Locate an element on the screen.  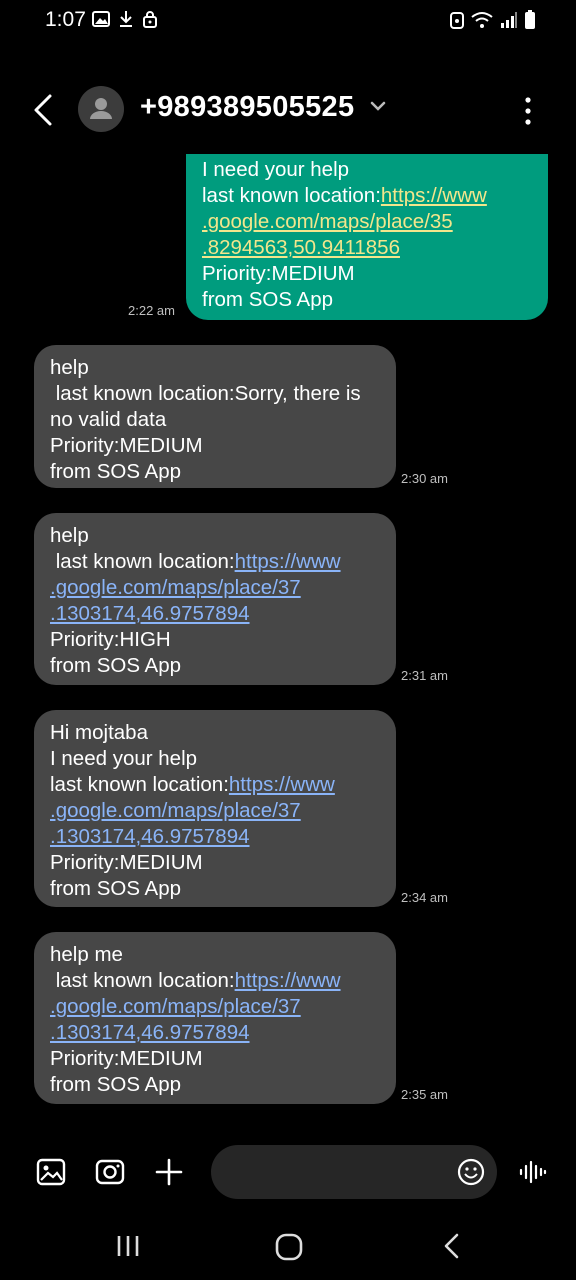
location-link: .google.com/maps/place/35 is located at coordinates (367, 222).